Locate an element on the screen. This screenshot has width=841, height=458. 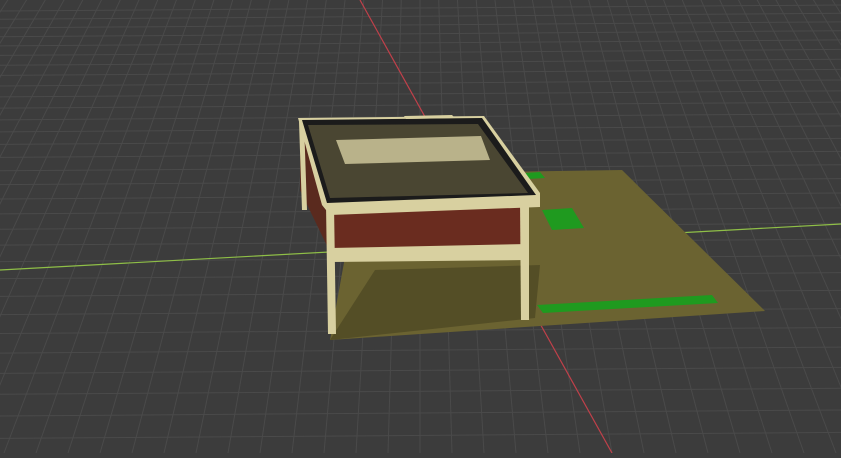
building-column-right is located at coordinates (524, 260).